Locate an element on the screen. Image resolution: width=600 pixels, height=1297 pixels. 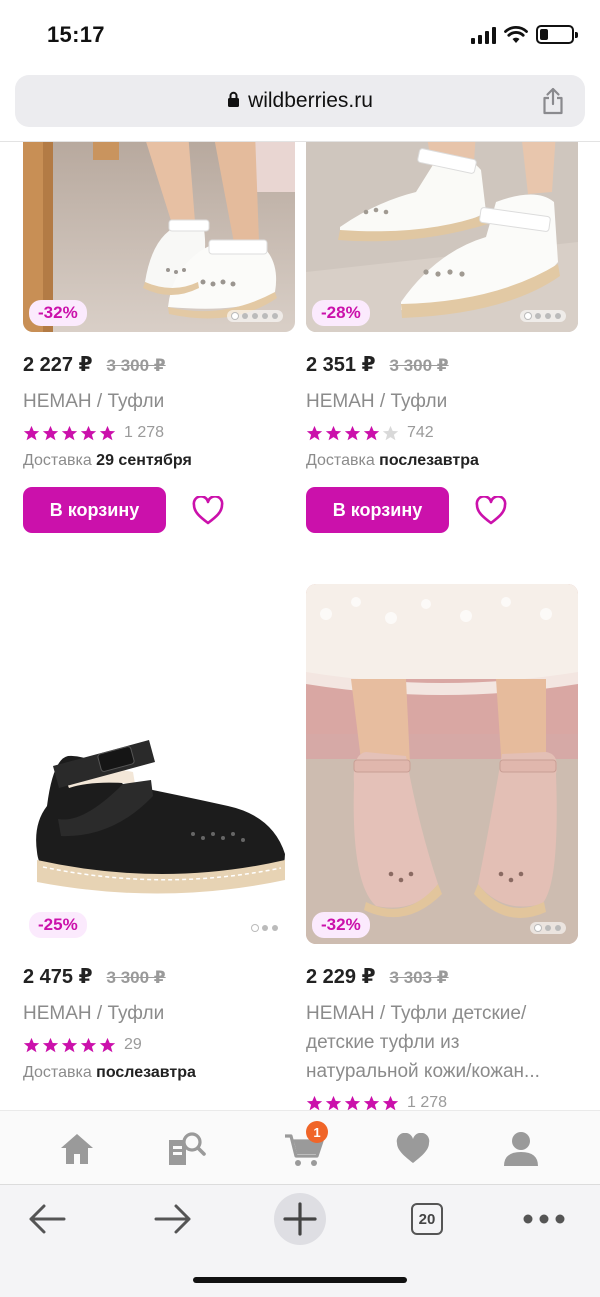
discount-badge: -25% is located at coordinates (58, 925).